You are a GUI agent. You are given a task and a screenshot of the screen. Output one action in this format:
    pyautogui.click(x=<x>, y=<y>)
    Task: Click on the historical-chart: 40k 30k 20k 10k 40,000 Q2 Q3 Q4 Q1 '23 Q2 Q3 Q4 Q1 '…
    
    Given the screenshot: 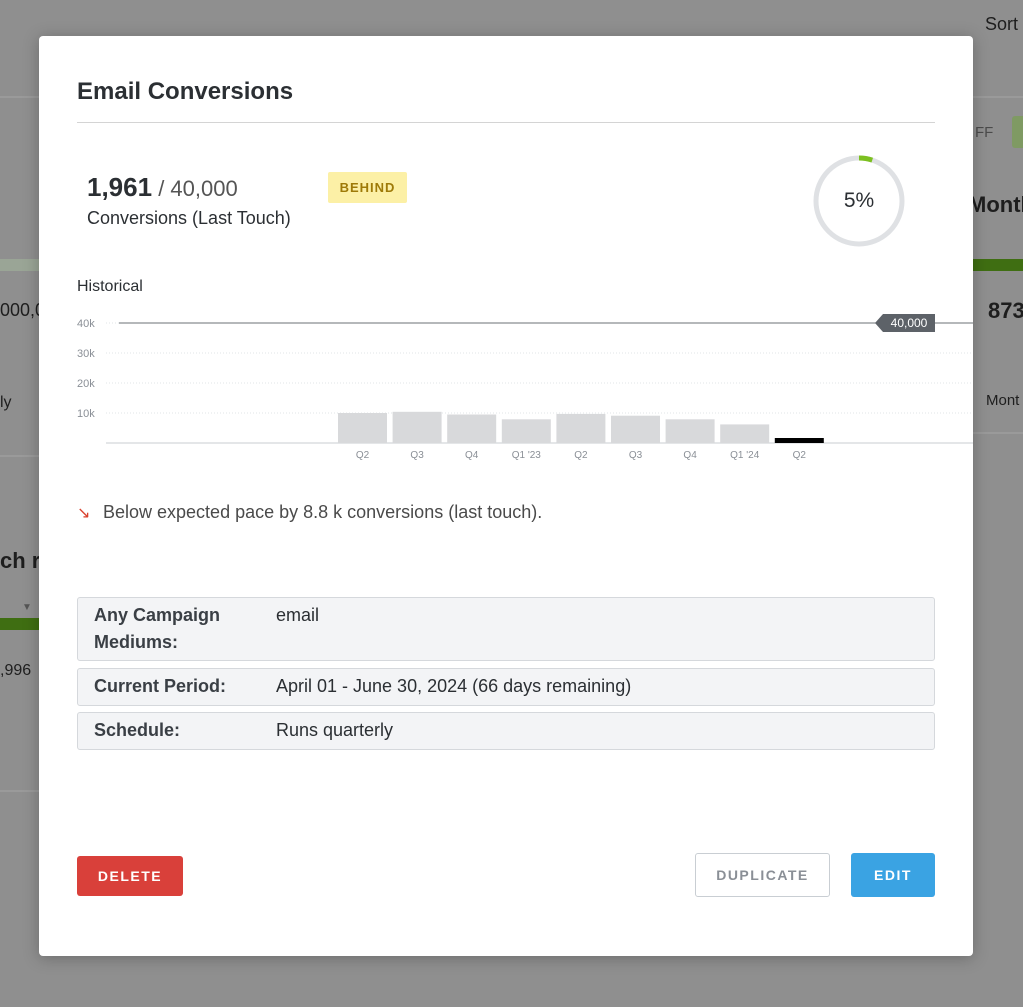 What is the action you would take?
    pyautogui.click(x=525, y=387)
    